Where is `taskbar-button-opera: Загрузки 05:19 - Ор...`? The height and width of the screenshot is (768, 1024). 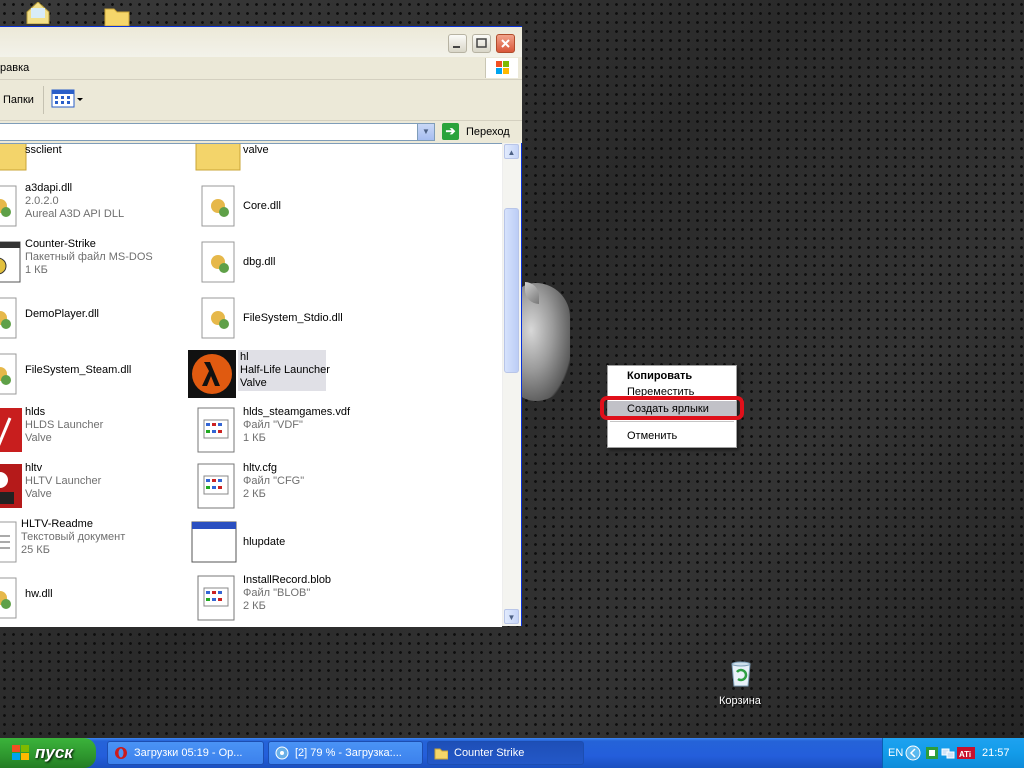 taskbar-button-opera: Загрузки 05:19 - Ор... is located at coordinates (185, 753).